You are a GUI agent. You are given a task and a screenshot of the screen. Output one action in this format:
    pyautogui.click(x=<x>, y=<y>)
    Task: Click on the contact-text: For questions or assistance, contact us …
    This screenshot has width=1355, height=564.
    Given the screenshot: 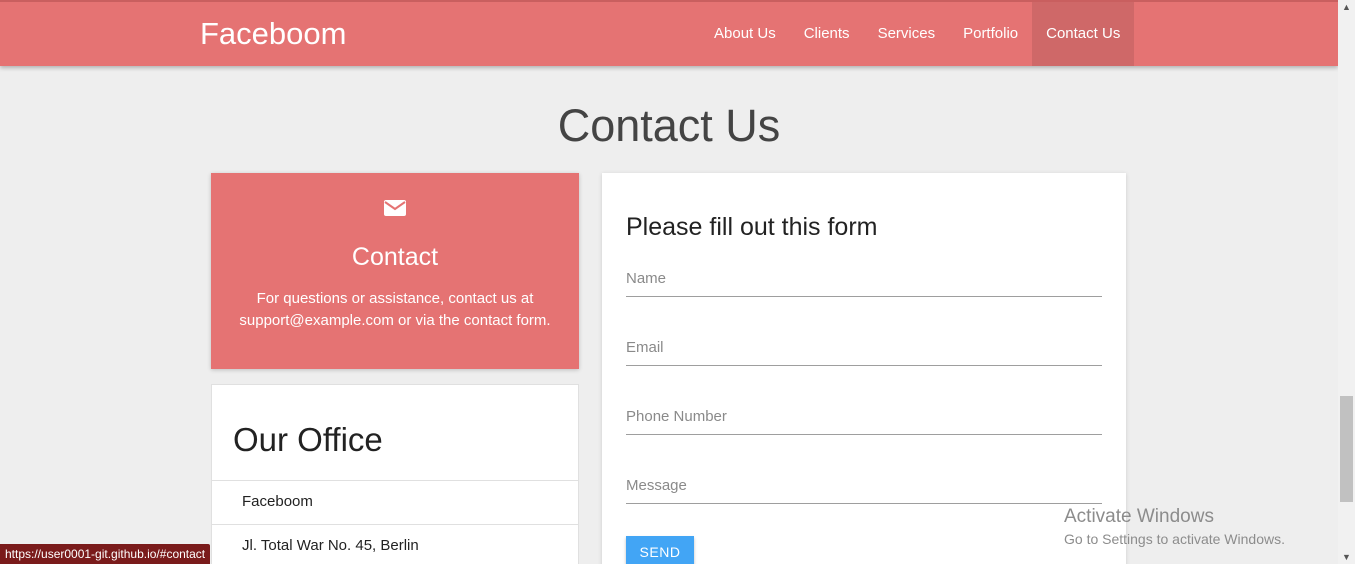 What is the action you would take?
    pyautogui.click(x=395, y=309)
    